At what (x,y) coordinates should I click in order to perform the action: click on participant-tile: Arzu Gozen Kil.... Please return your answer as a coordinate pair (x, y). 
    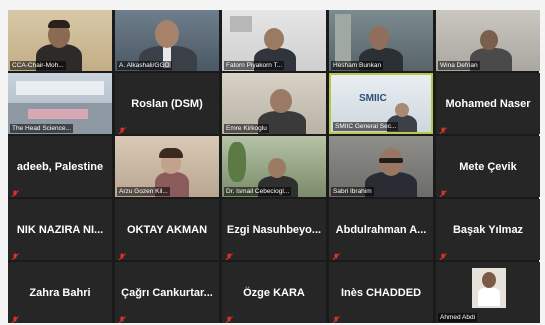
    Looking at the image, I should click on (167, 166).